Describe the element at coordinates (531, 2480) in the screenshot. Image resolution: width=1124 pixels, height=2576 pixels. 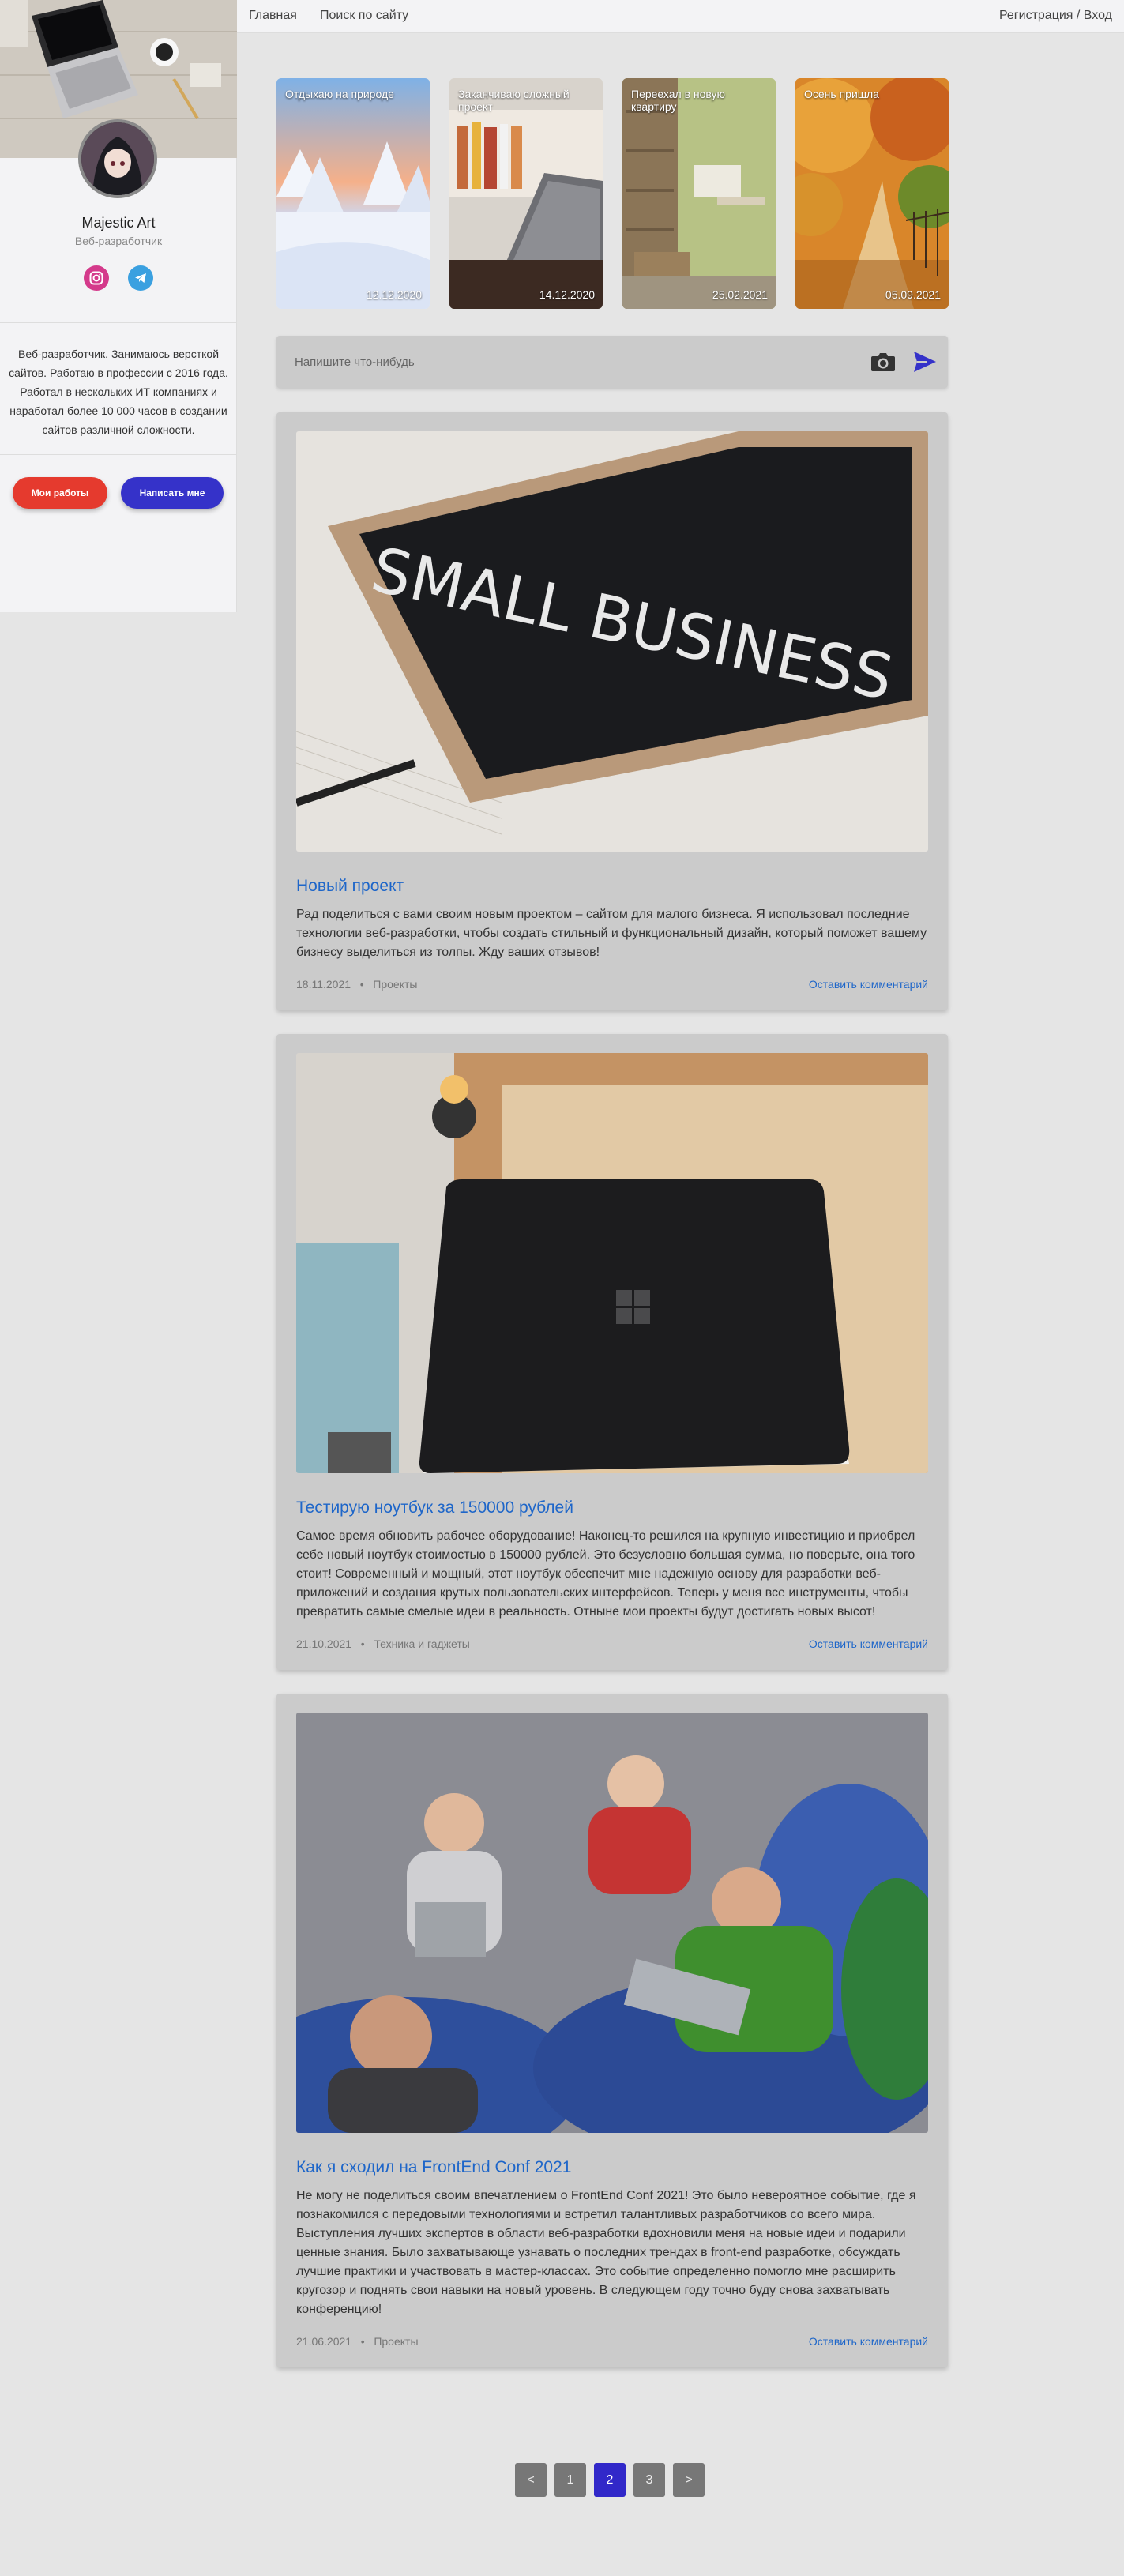
I see `pagination-prev-button: <` at that location.